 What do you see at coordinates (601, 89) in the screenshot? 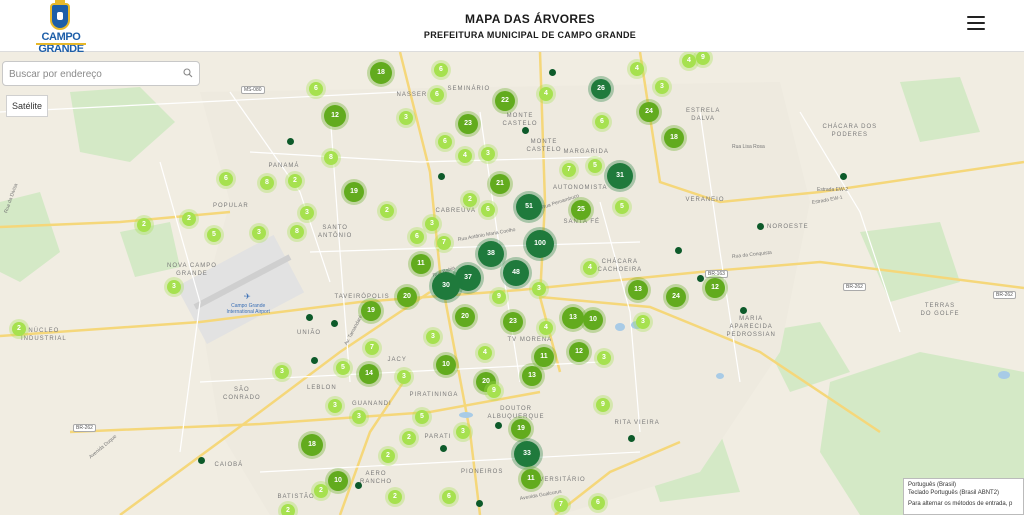
I see `tree-cluster-marker: 26` at bounding box center [601, 89].